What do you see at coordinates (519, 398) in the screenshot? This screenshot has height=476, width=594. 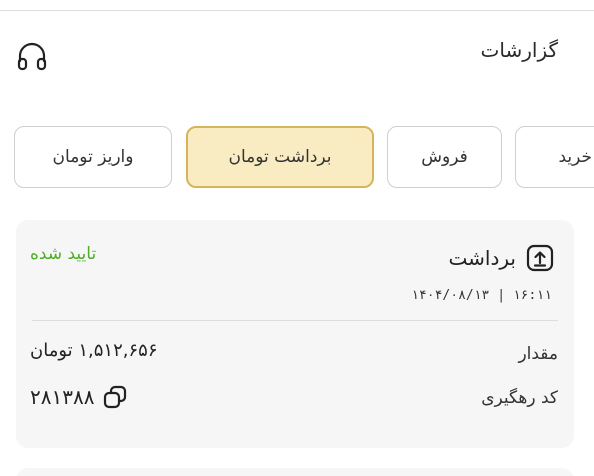 I see `tracking-code-label: کد رهگیری` at bounding box center [519, 398].